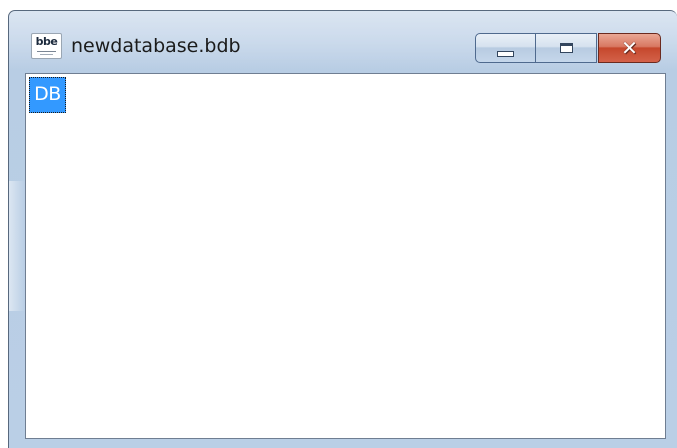  I want to click on app-icon-label: bbe, so click(46, 41).